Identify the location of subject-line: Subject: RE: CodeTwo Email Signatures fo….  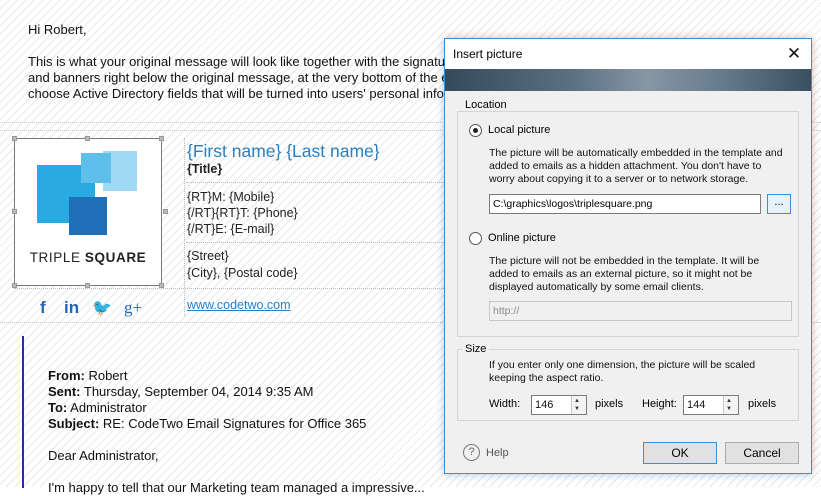
(207, 423).